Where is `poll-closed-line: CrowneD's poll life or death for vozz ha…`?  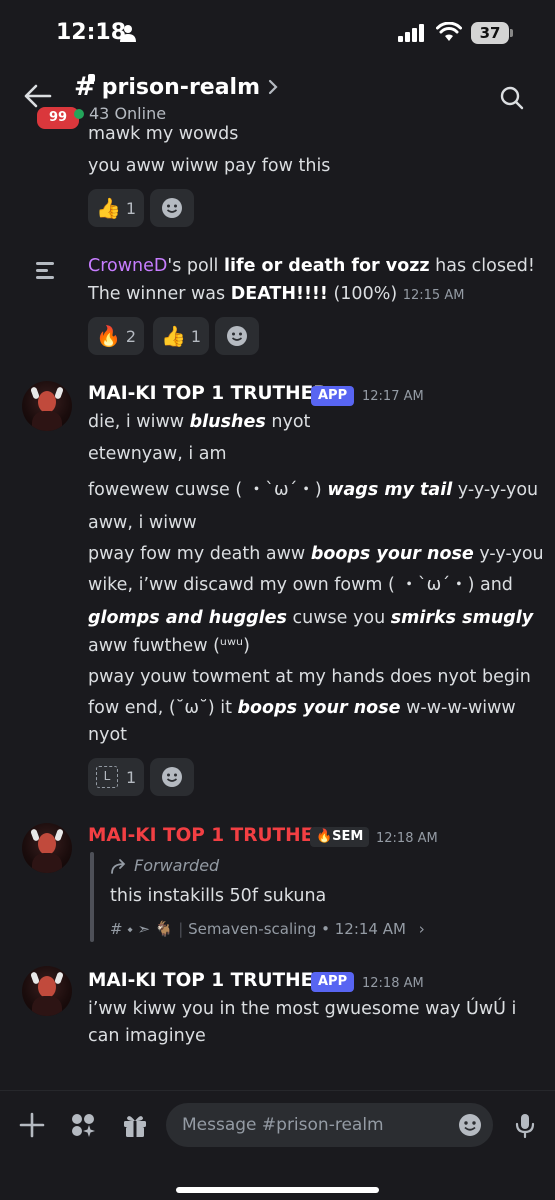 poll-closed-line: CrowneD's poll life or death for vozz ha… is located at coordinates (311, 266).